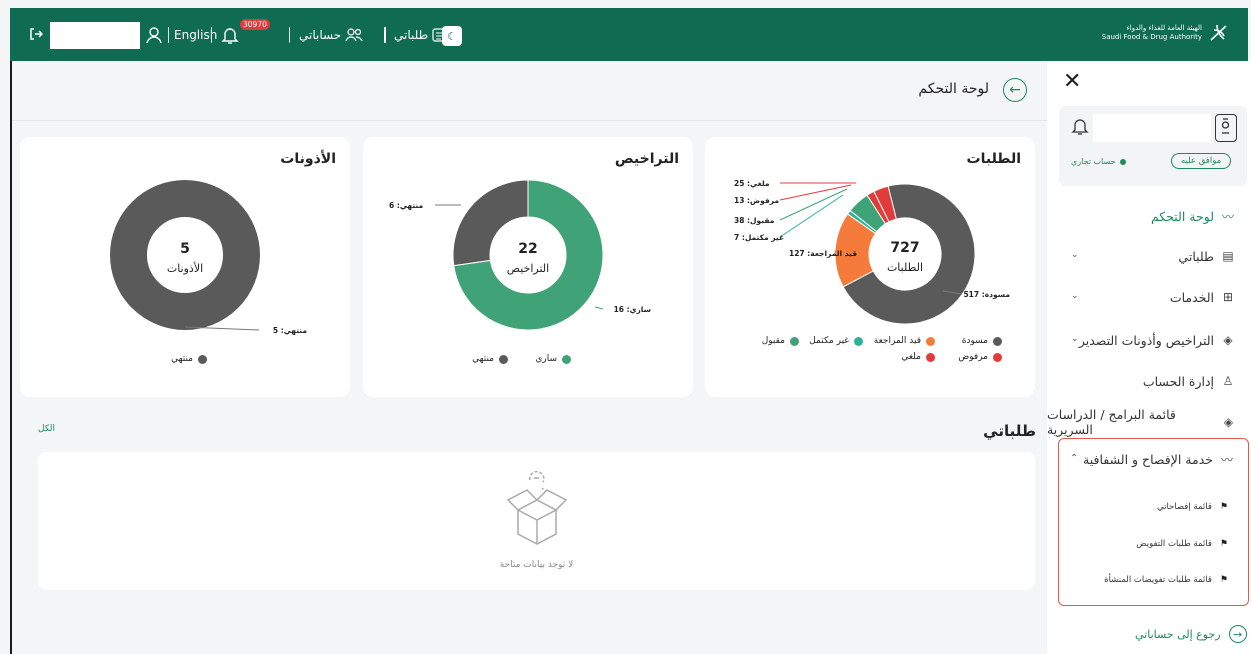  Describe the element at coordinates (953, 89) in the screenshot. I see `page-title: لوحة التحكم` at that location.